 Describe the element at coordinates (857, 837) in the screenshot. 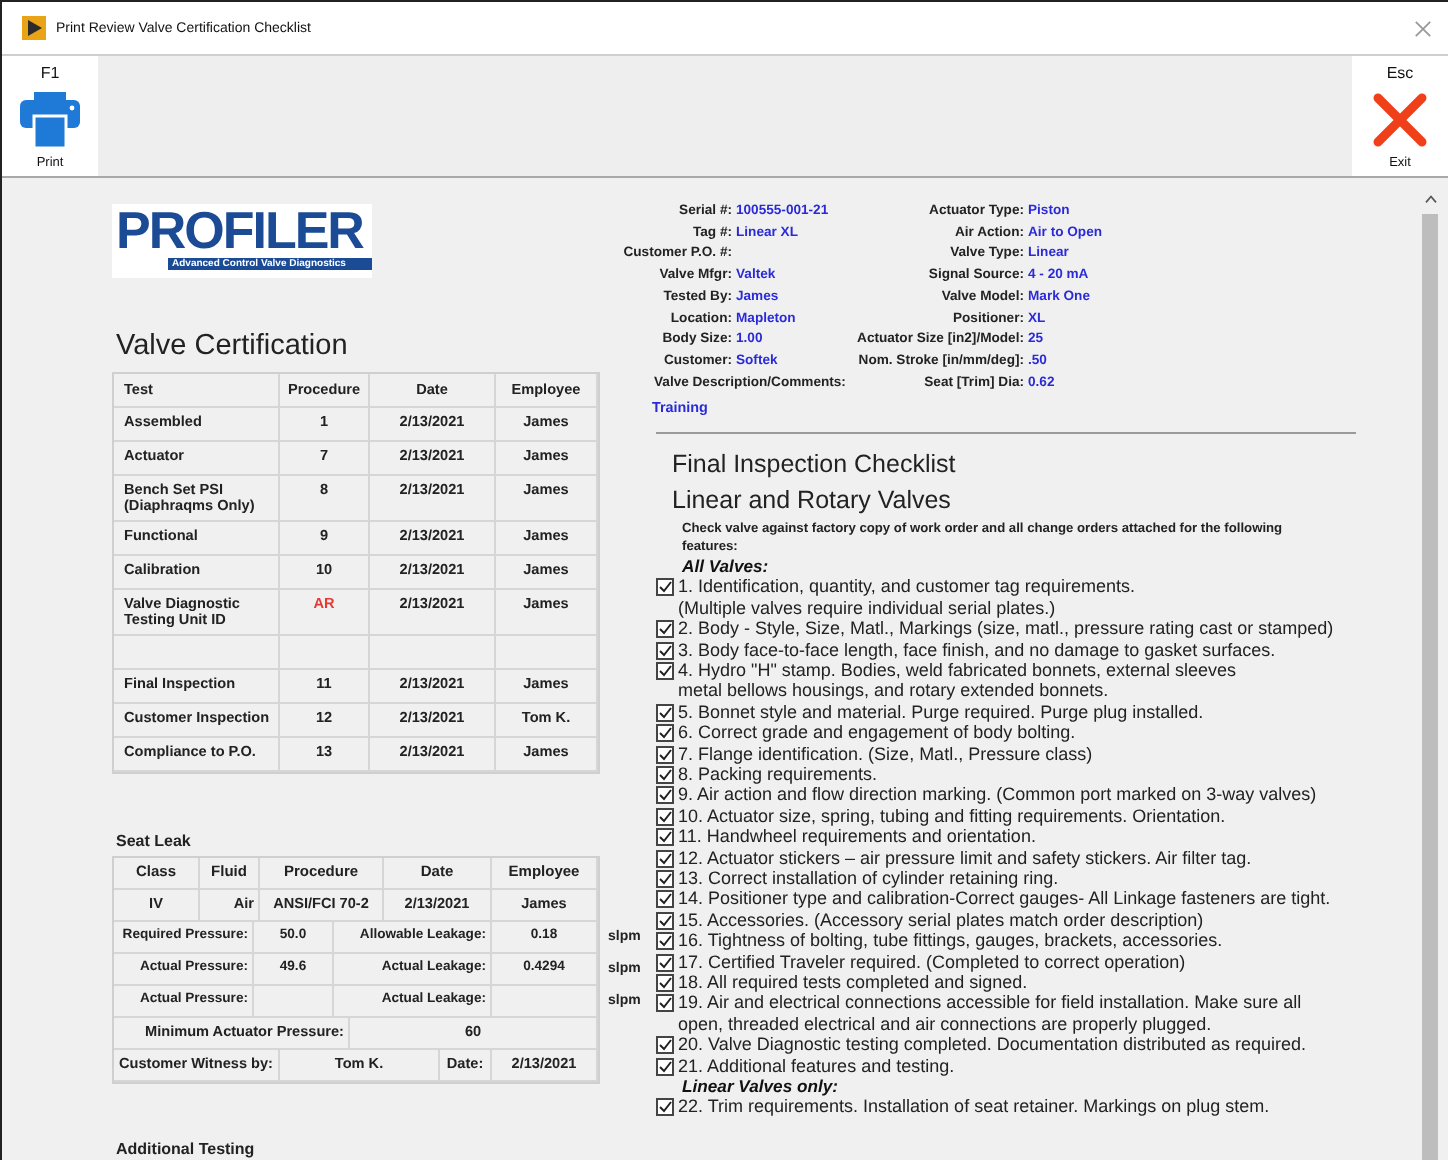

I see `checklist-text: 11. Handwheel requirements and orientation.` at that location.